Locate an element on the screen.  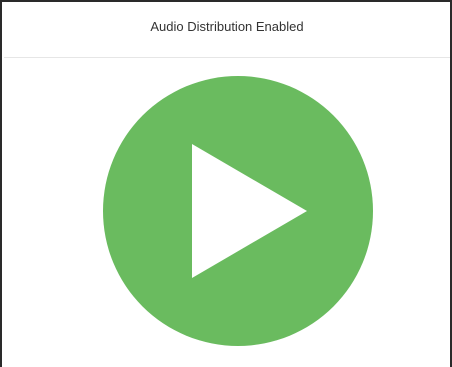
status-header: Audio Distribution Enabled is located at coordinates (227, 31).